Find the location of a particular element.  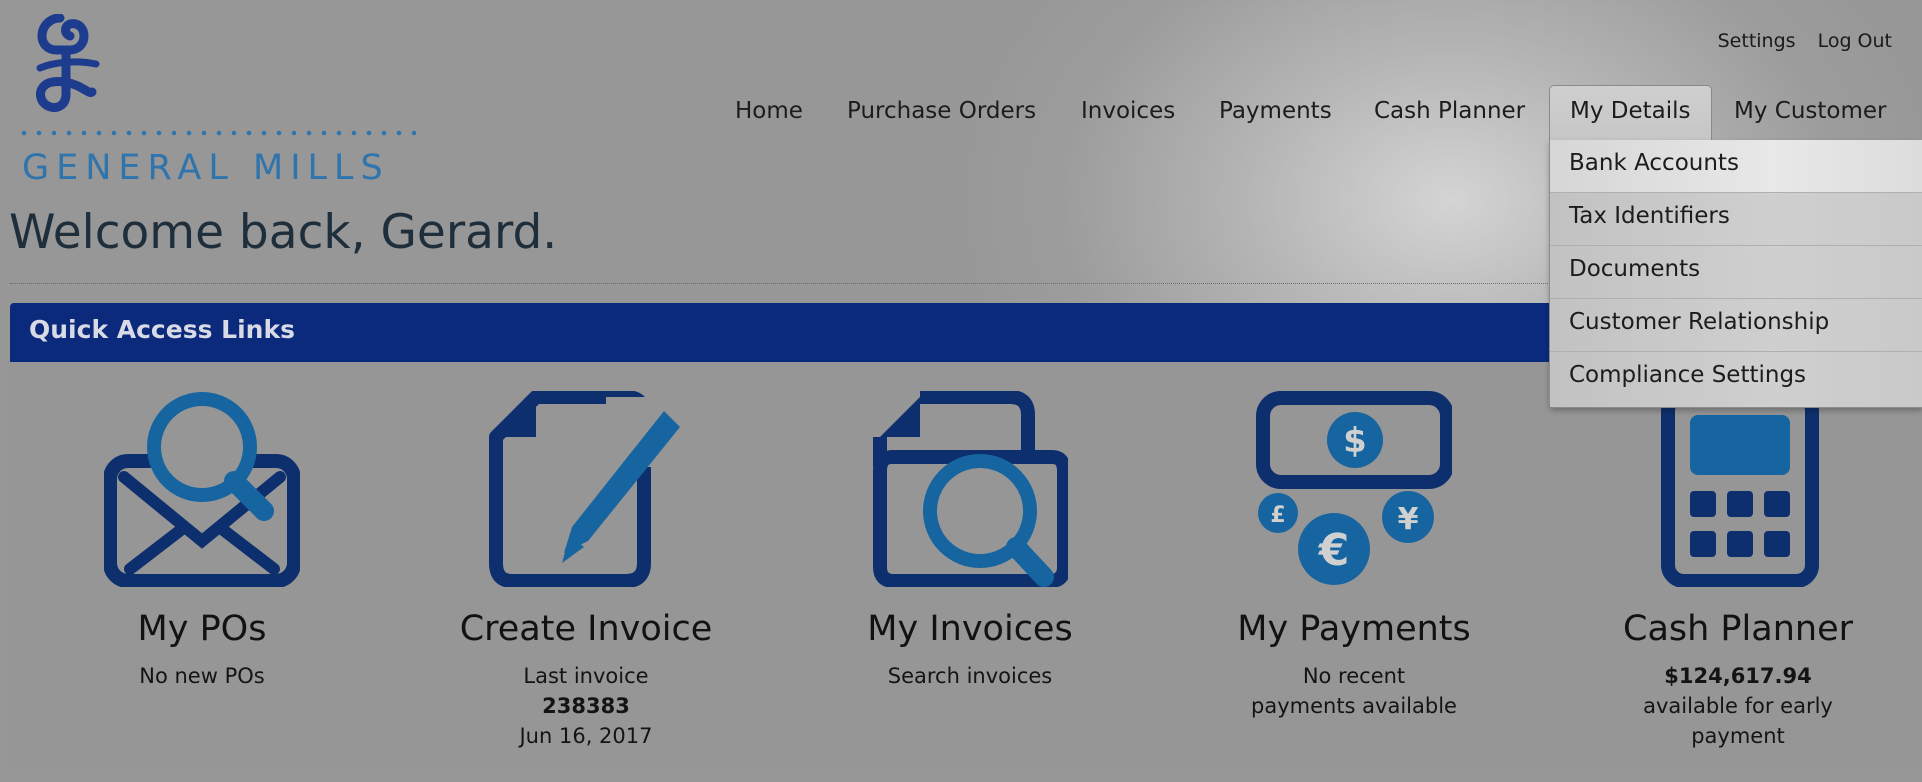

tile-subtitle: No new POs is located at coordinates (202, 676).